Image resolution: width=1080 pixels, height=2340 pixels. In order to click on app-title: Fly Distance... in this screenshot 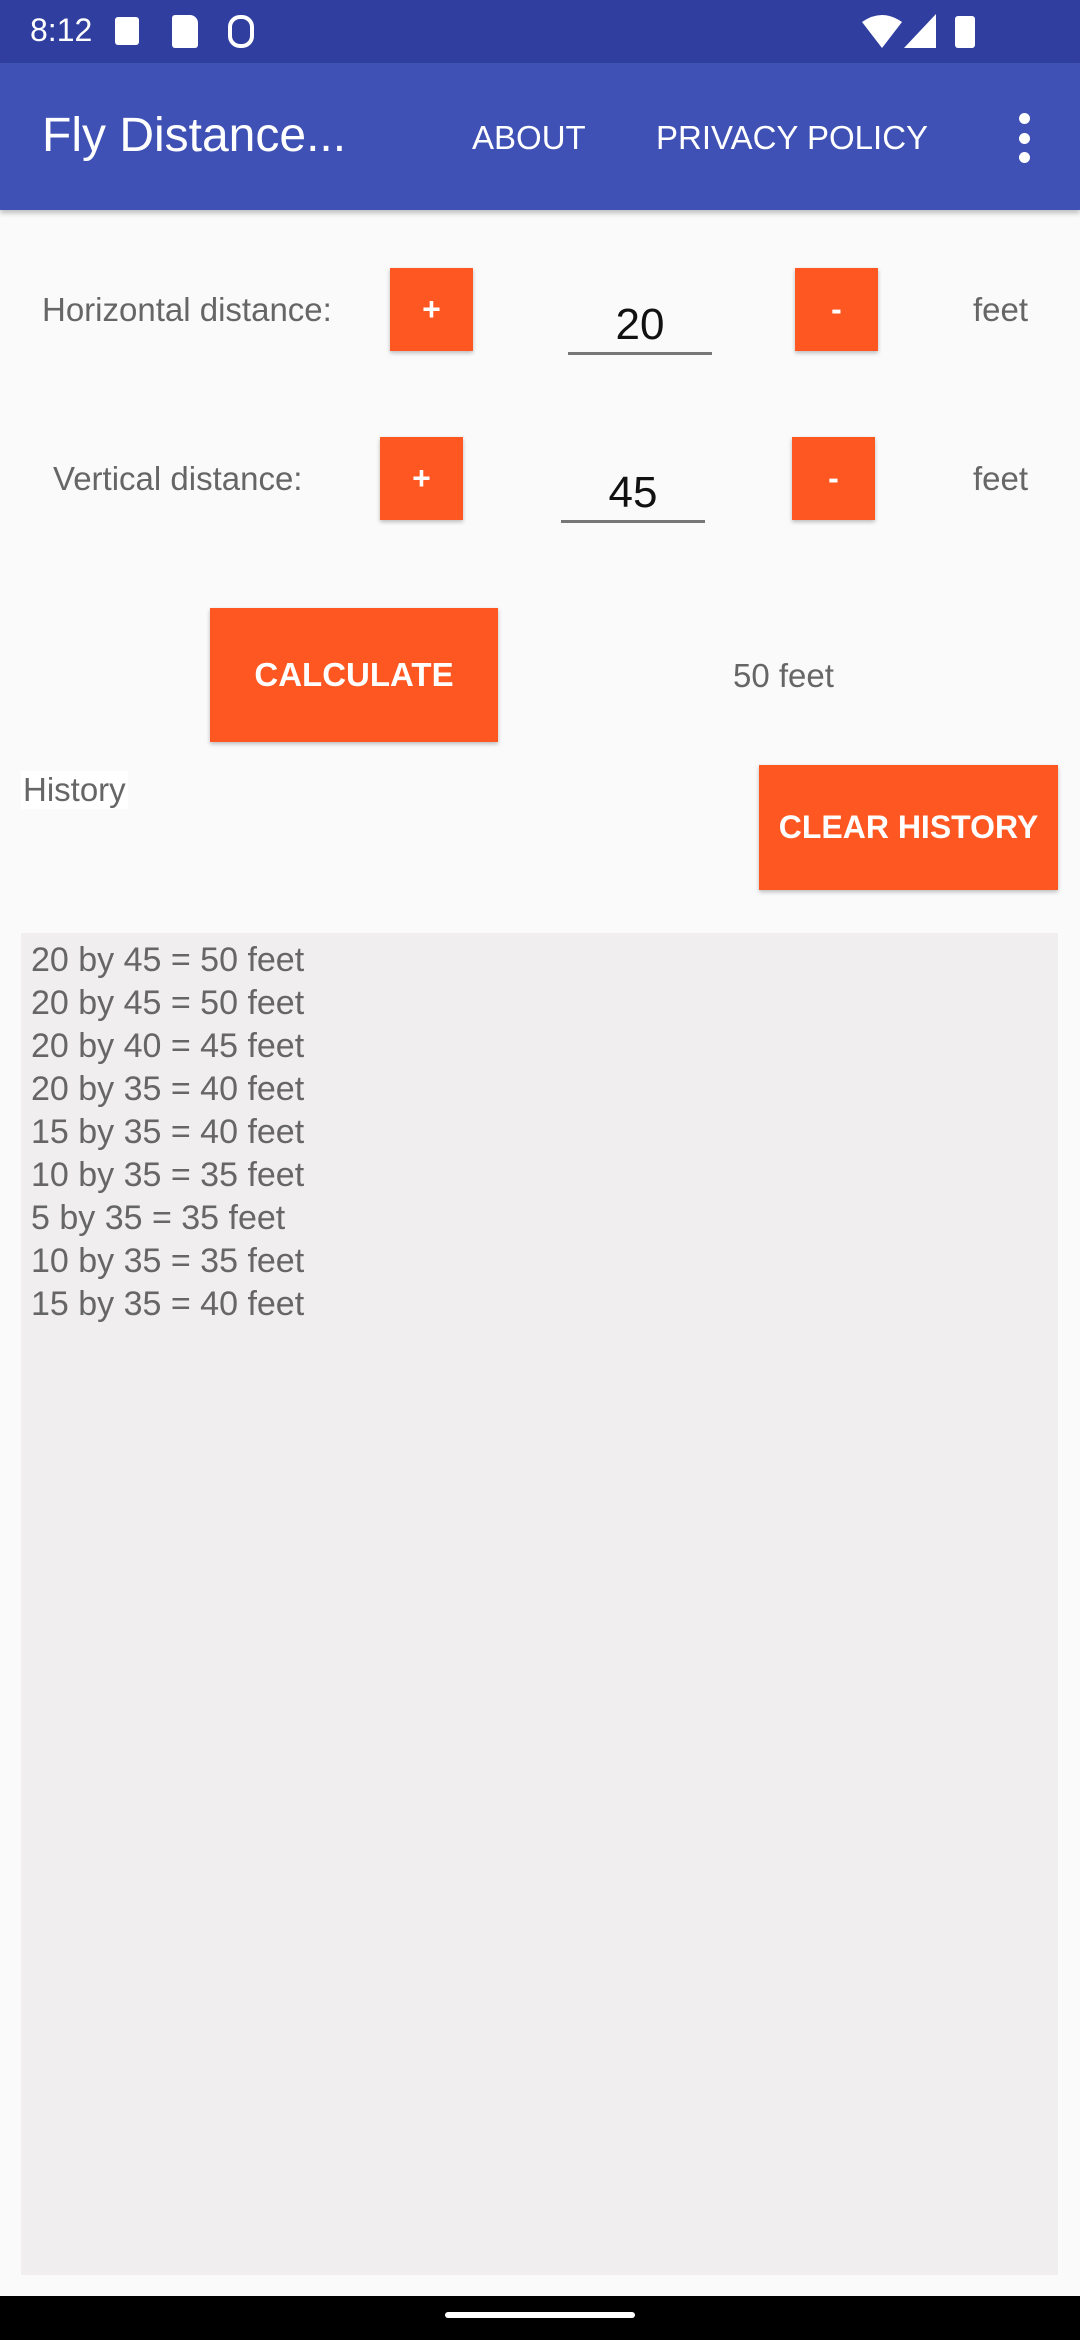, I will do `click(194, 135)`.